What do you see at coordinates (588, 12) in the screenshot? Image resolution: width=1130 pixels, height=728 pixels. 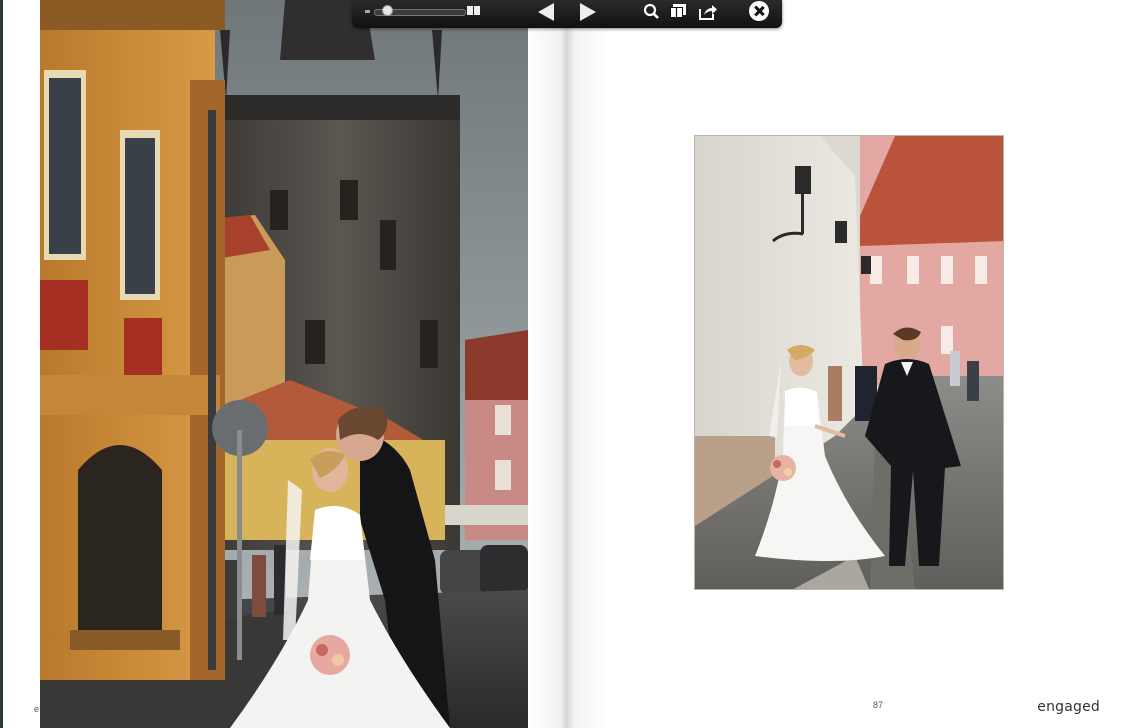 I see `next-page-arrow-icon` at bounding box center [588, 12].